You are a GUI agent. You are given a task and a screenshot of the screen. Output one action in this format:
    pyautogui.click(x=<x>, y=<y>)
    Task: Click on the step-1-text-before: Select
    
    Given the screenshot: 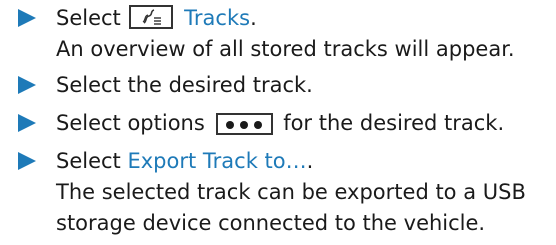 What is the action you would take?
    pyautogui.click(x=88, y=18)
    